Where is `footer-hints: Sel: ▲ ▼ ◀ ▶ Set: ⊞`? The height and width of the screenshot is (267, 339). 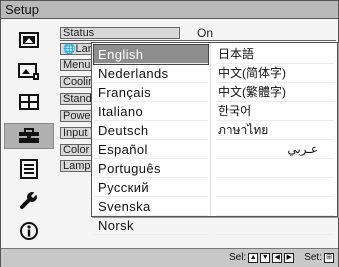
footer-hints: Sel: ▲ ▼ ◀ ▶ Set: ⊞ is located at coordinates (281, 257).